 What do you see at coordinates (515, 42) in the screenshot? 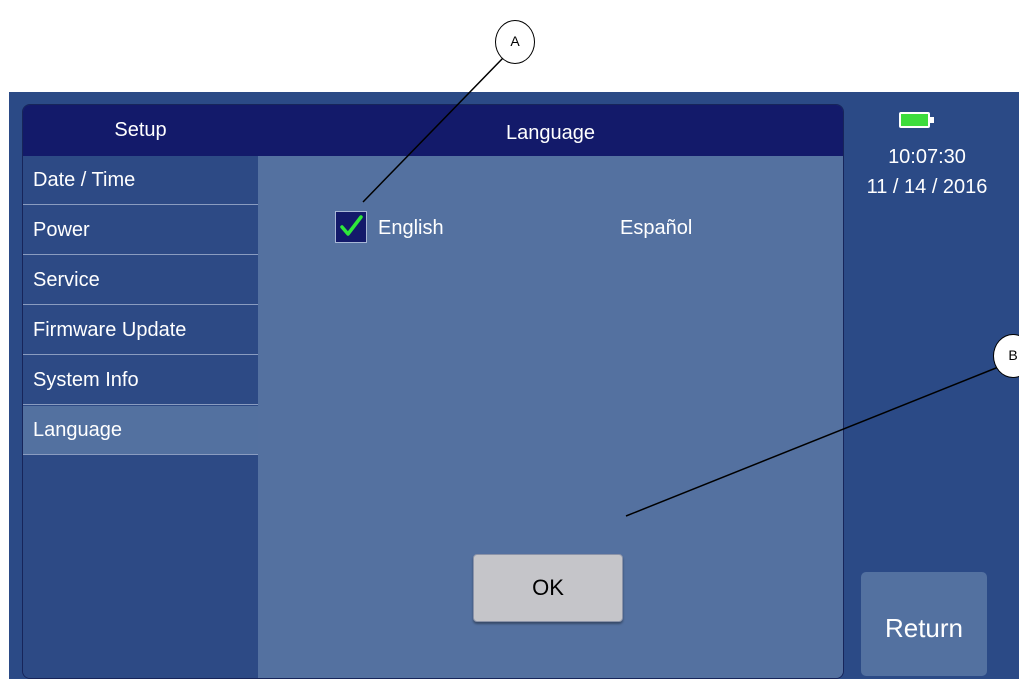
I see `callout-a: A` at bounding box center [515, 42].